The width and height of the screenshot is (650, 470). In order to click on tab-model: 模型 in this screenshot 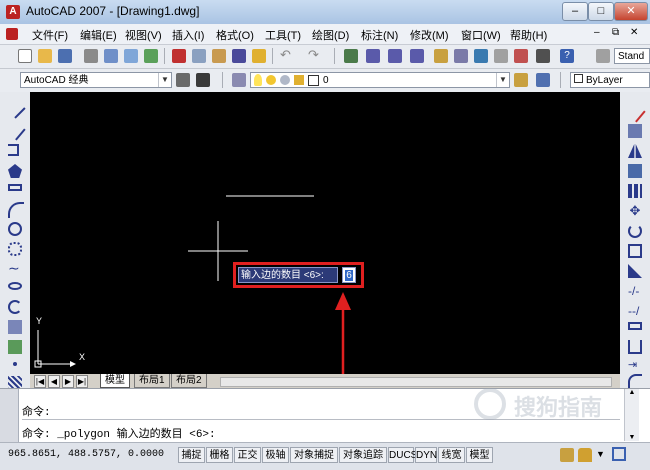, I will do `click(115, 381)`.